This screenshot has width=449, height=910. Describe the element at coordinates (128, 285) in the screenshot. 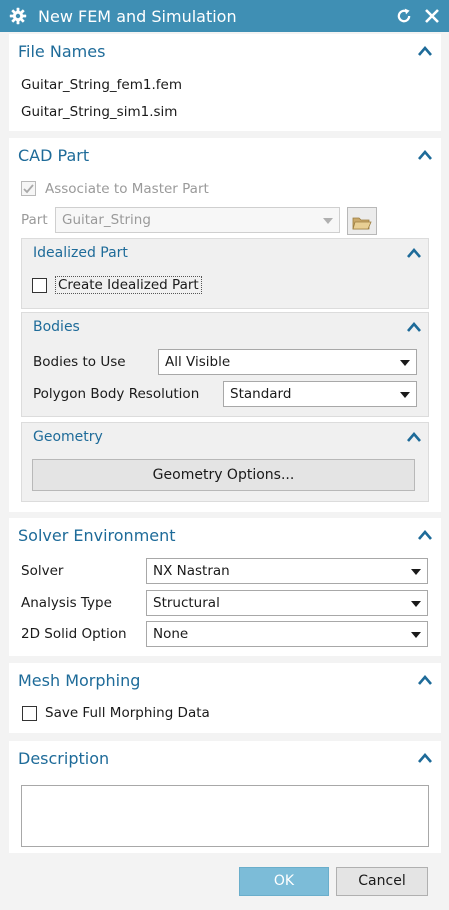

I see `create-idealized-label: Create Idealized Part` at that location.